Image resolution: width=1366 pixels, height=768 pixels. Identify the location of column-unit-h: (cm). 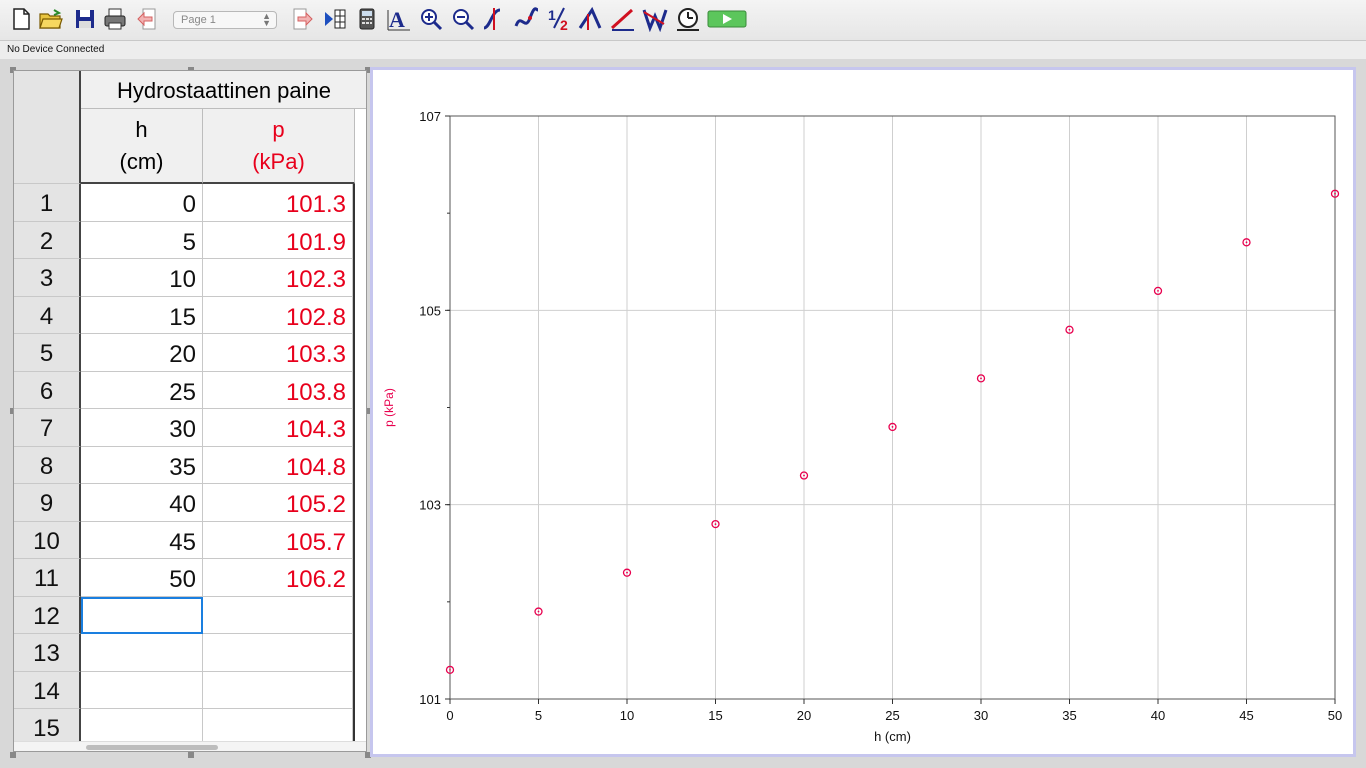
(141, 161).